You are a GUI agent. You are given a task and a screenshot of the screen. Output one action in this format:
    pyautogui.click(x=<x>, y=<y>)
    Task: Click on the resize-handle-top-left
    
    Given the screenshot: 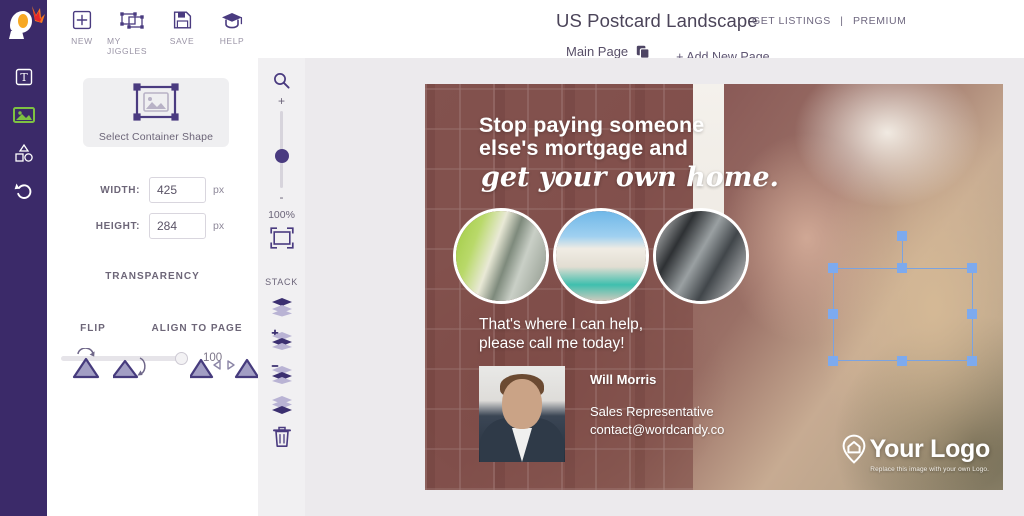 What is the action you would take?
    pyautogui.click(x=833, y=268)
    